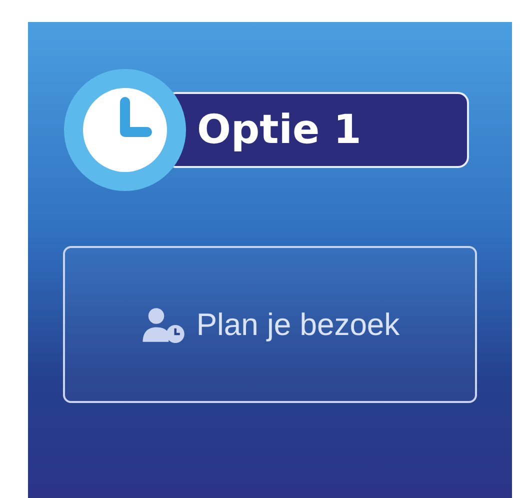 This screenshot has height=498, width=520. Describe the element at coordinates (163, 324) in the screenshot. I see `person-clock-icon` at that location.